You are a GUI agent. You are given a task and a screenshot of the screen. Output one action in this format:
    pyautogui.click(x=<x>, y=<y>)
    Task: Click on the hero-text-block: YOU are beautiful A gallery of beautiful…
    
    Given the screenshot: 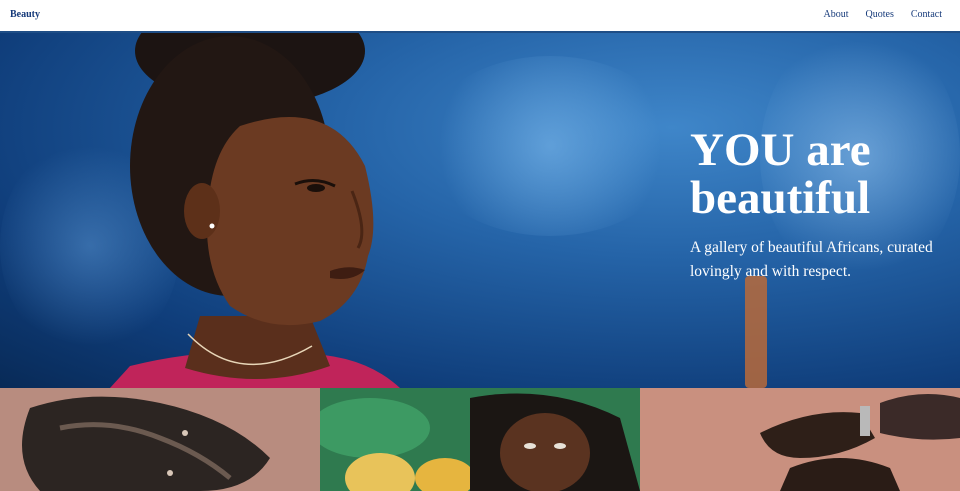 What is the action you would take?
    pyautogui.click(x=822, y=205)
    